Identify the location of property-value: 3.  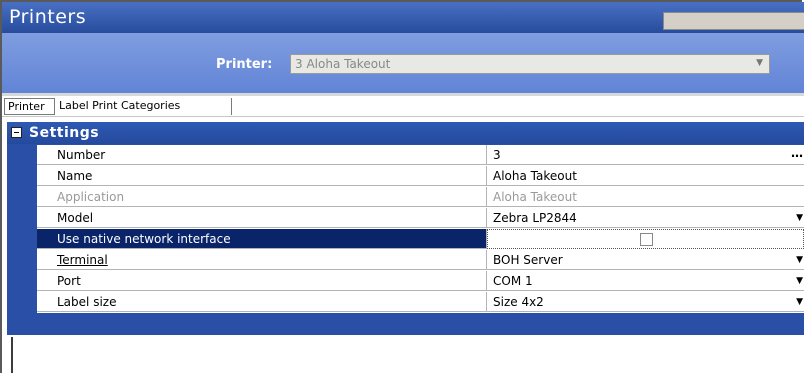
(497, 155).